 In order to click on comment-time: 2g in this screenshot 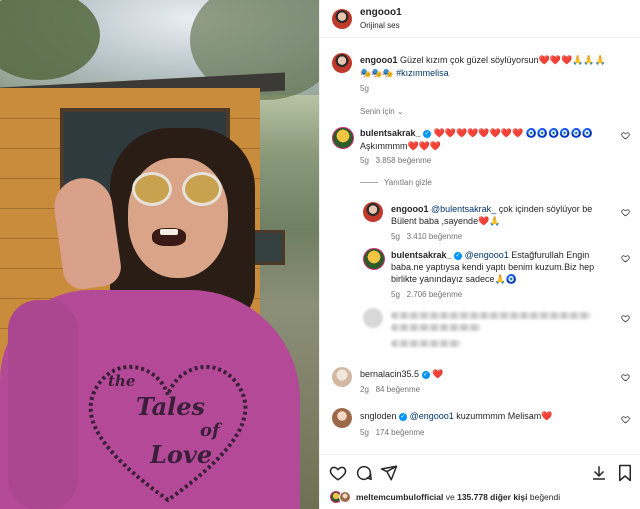, I will do `click(364, 389)`.